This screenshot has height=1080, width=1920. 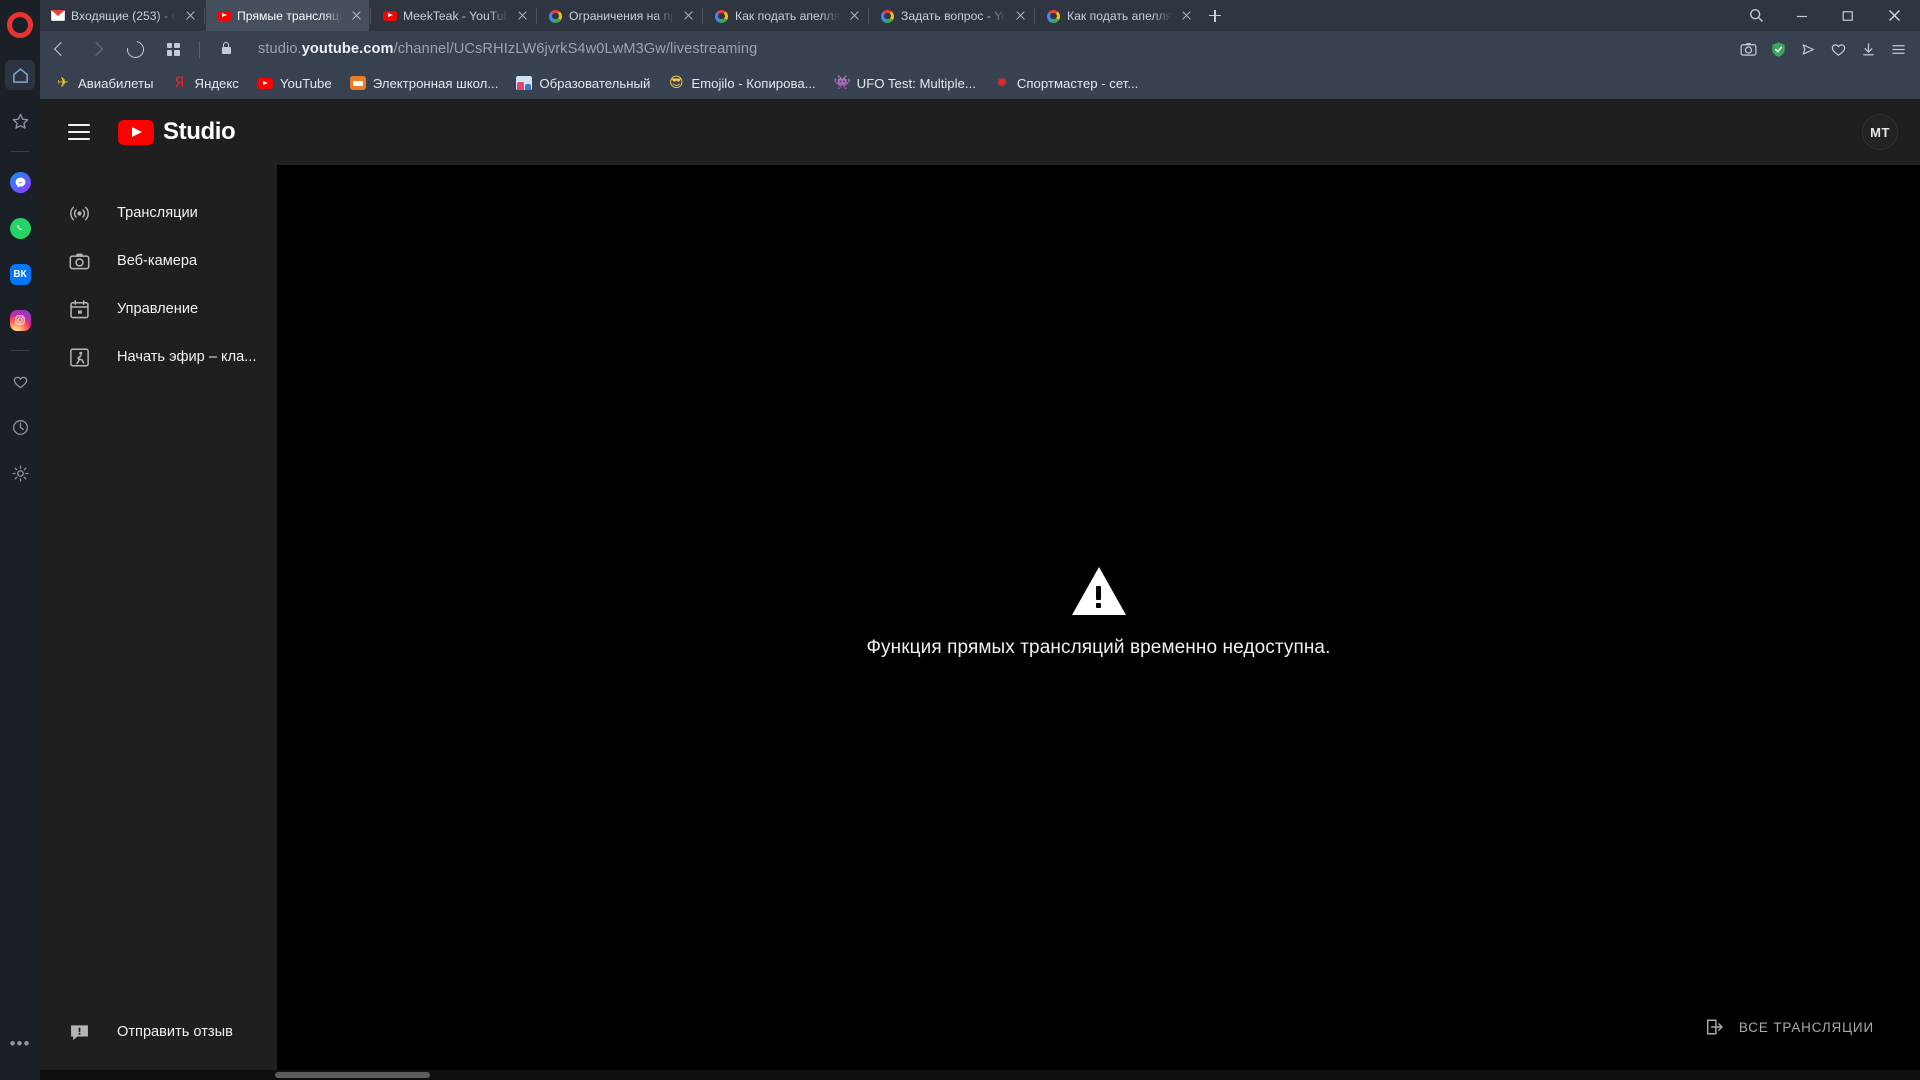 I want to click on sidebar-item-history, so click(x=20, y=427).